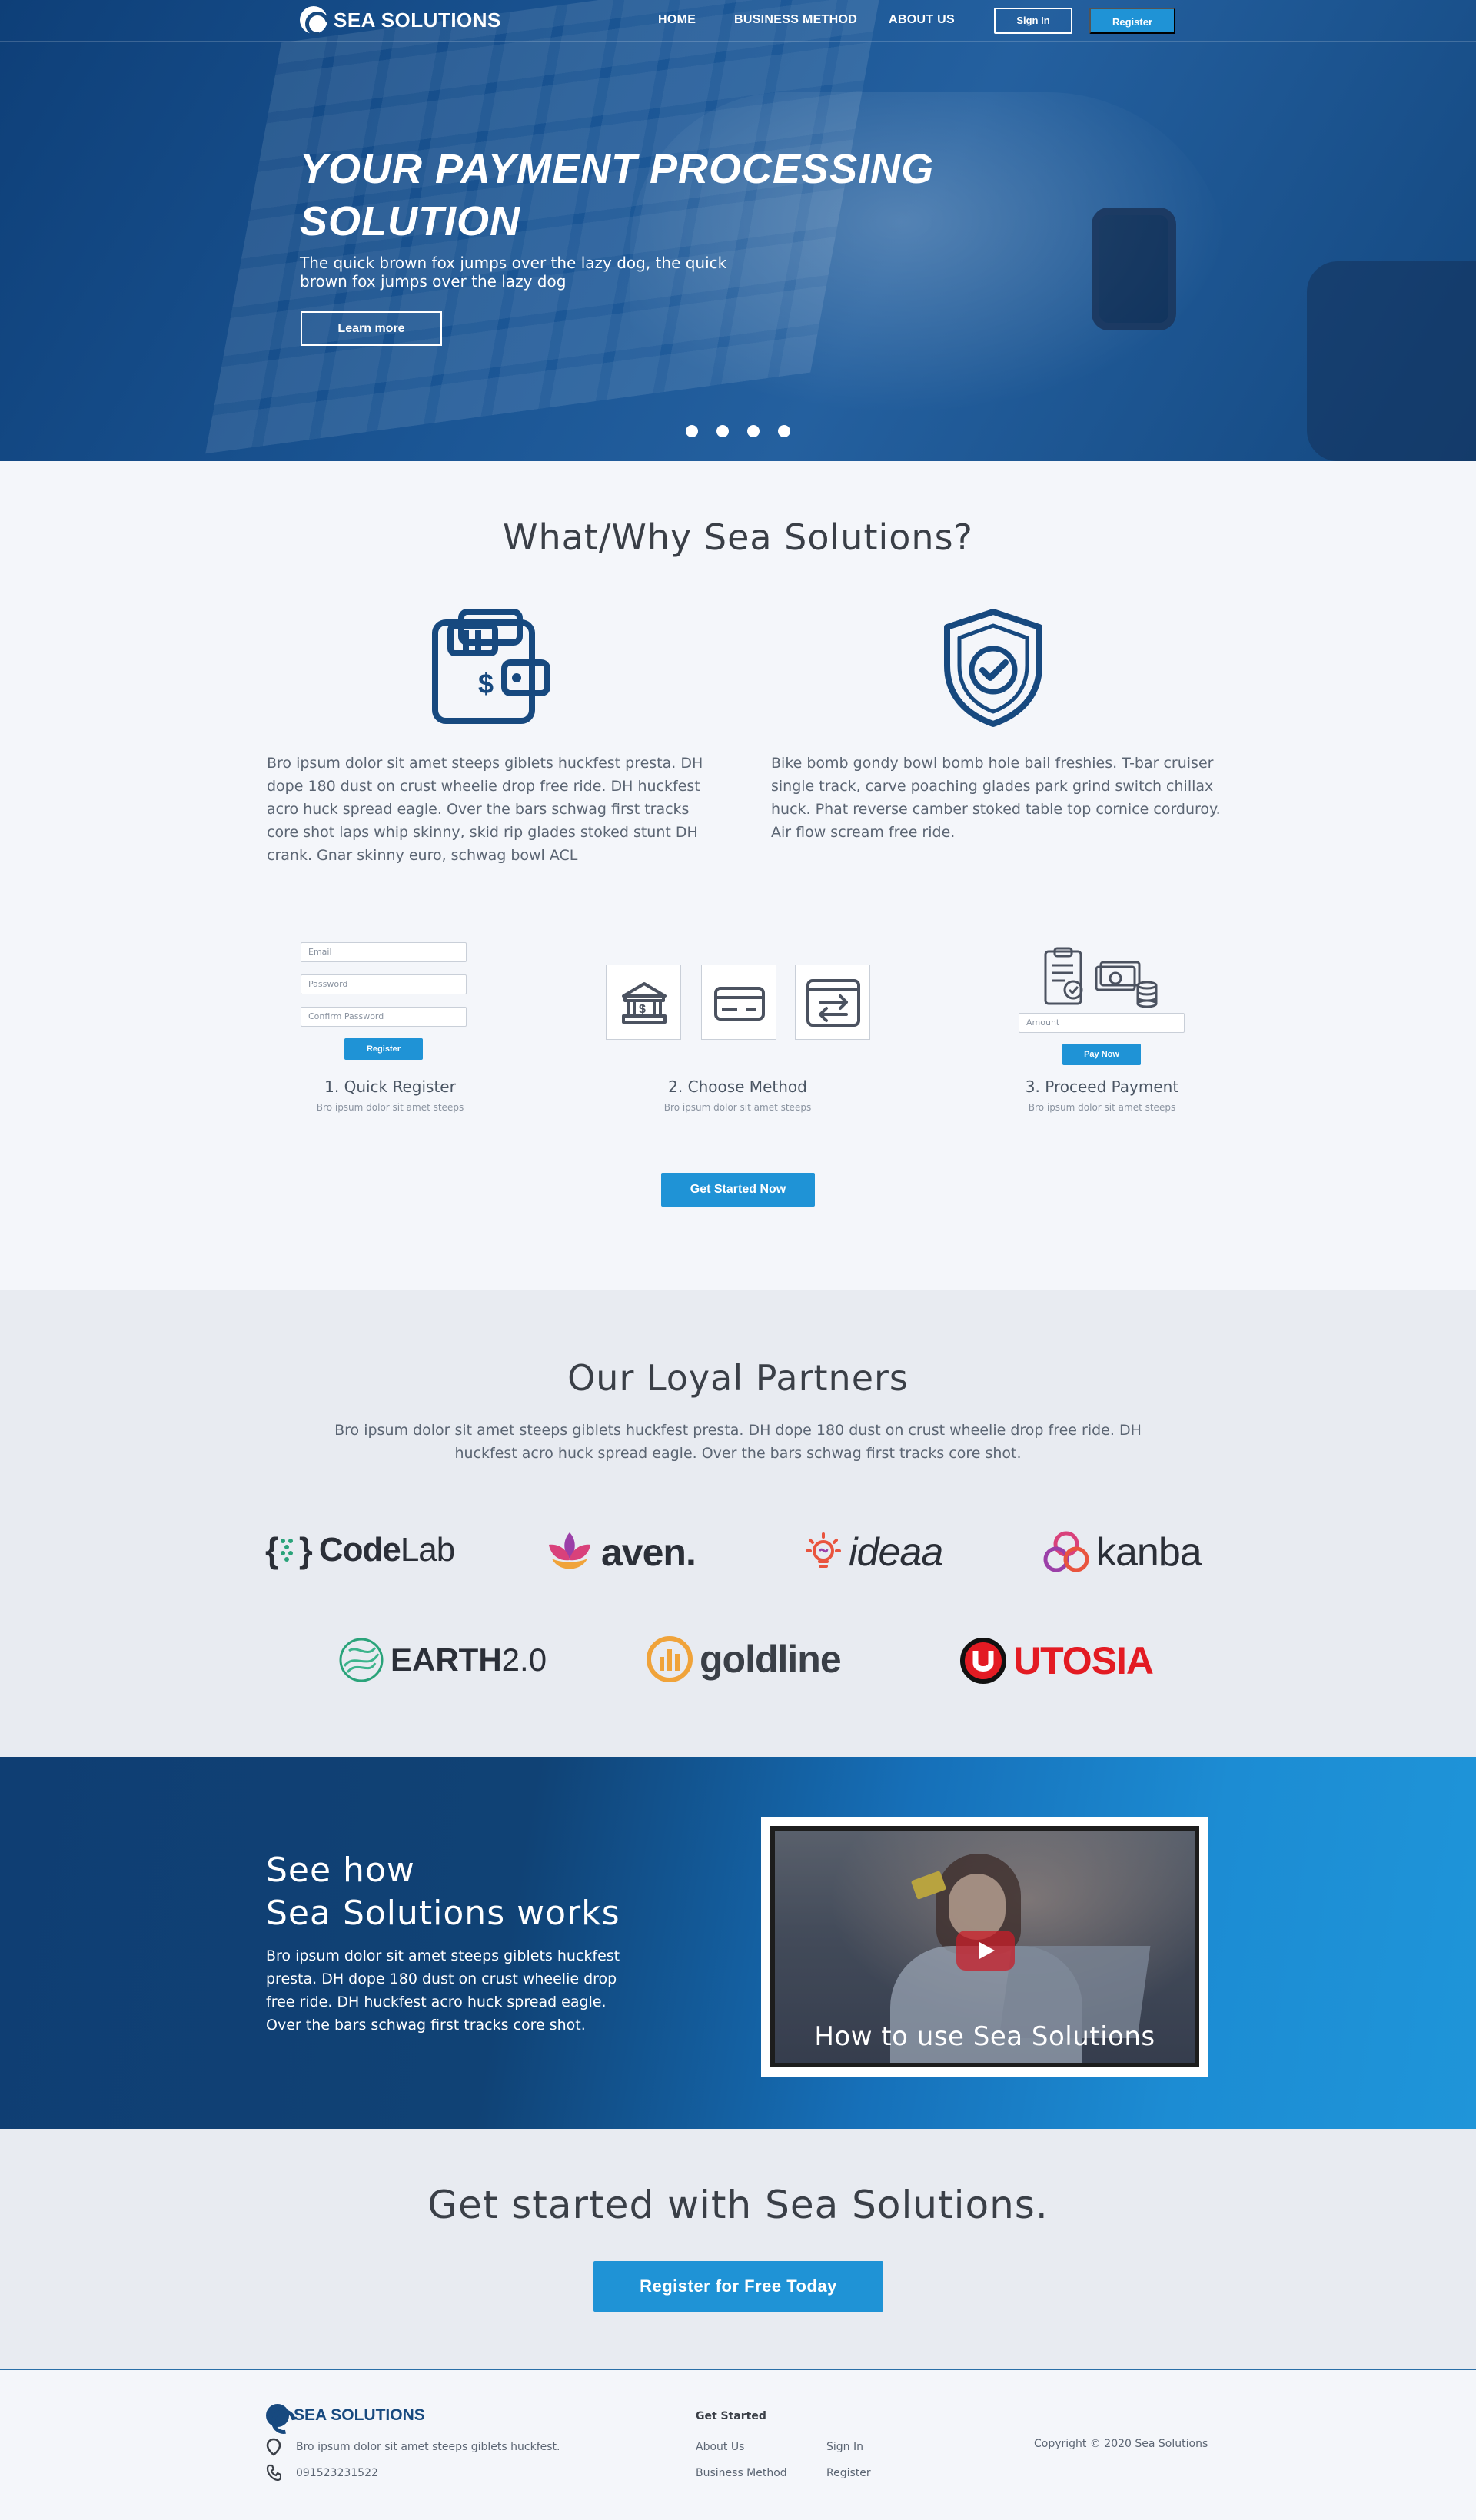 This screenshot has width=1476, height=2520. I want to click on codelab-lab-text: Lab, so click(428, 1550).